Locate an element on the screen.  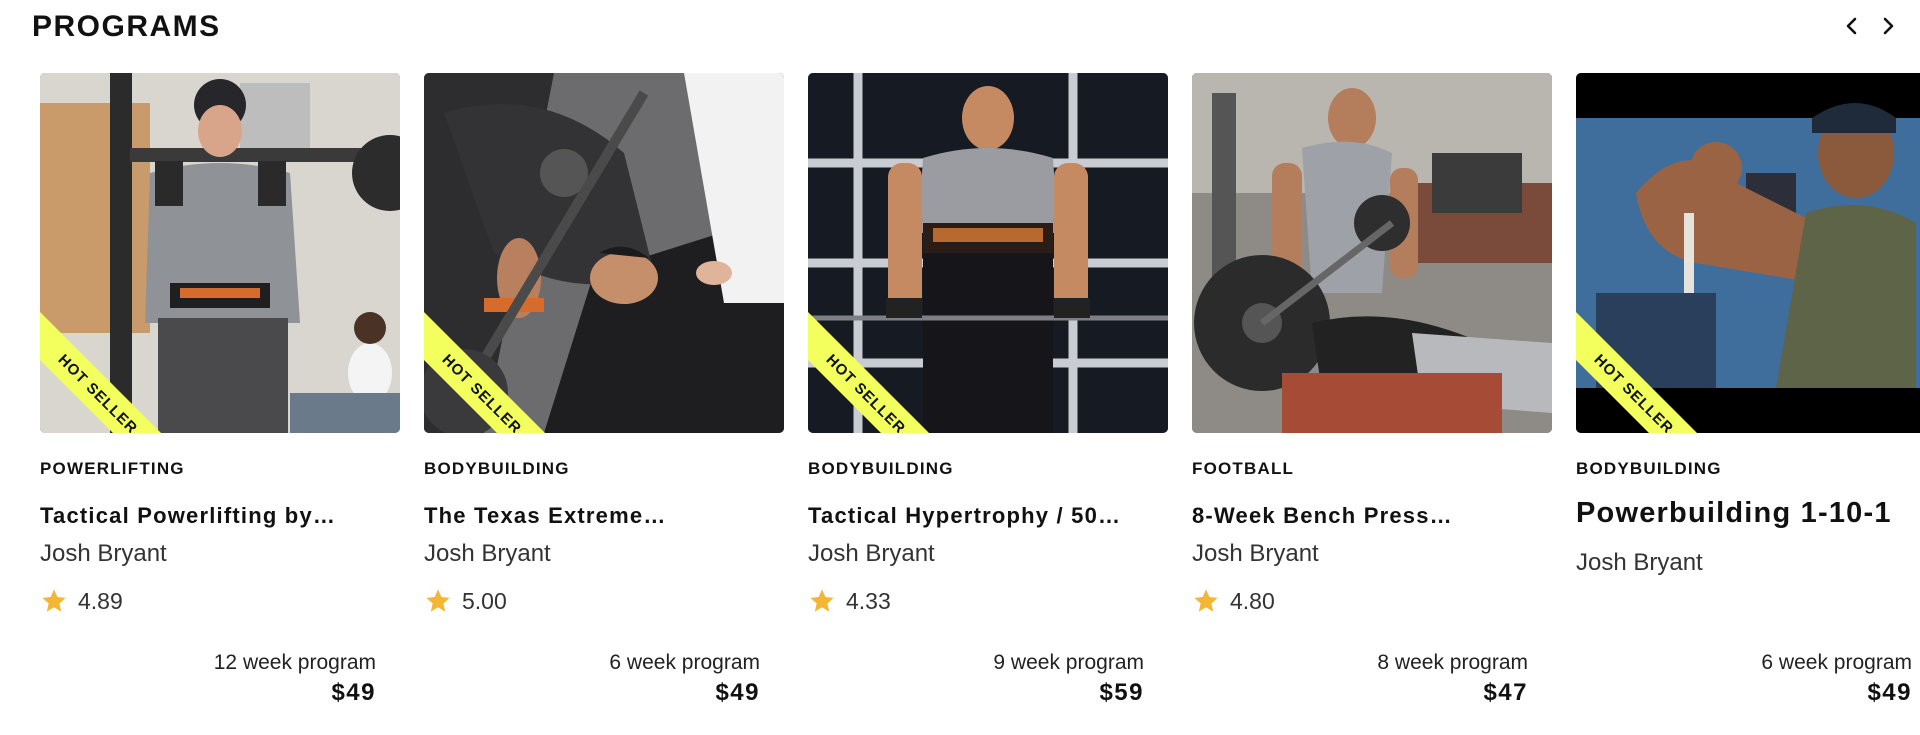
program-rating: 5.00 is located at coordinates (465, 601).